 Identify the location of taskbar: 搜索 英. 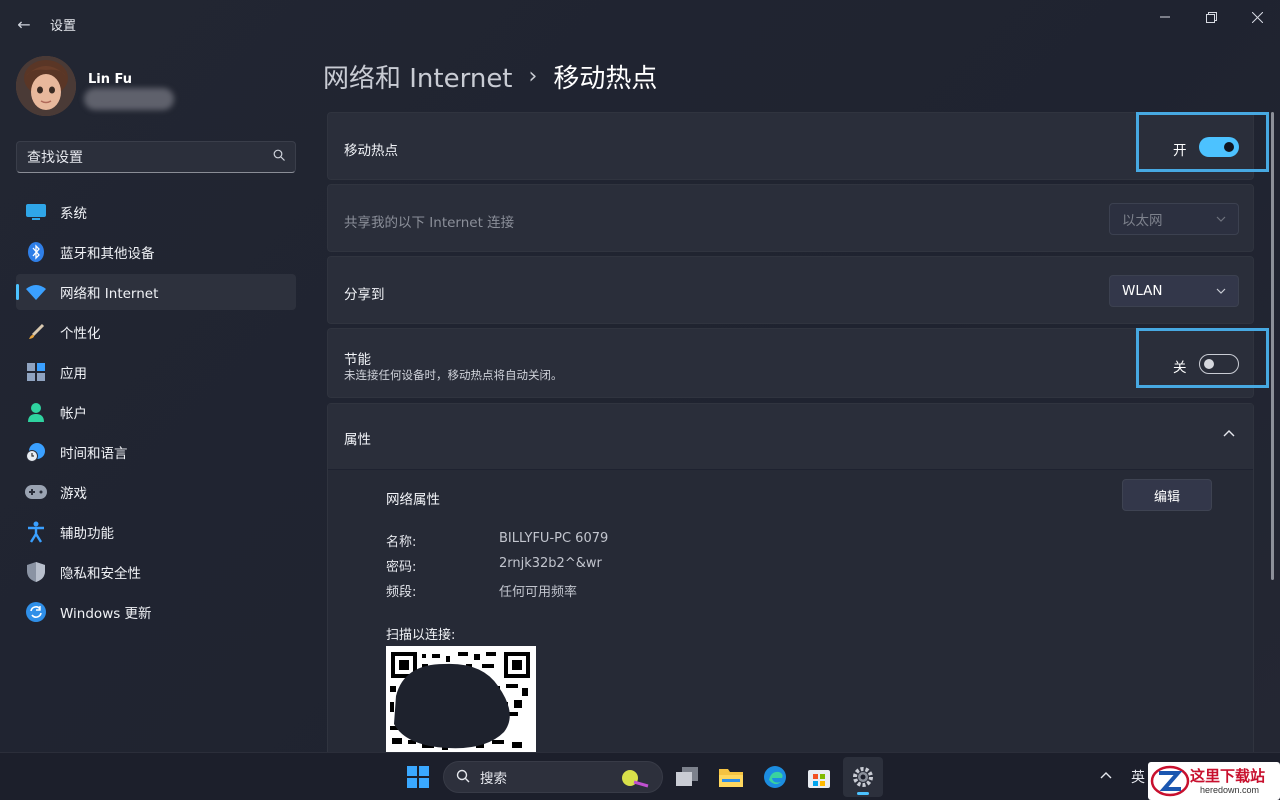
(640, 776).